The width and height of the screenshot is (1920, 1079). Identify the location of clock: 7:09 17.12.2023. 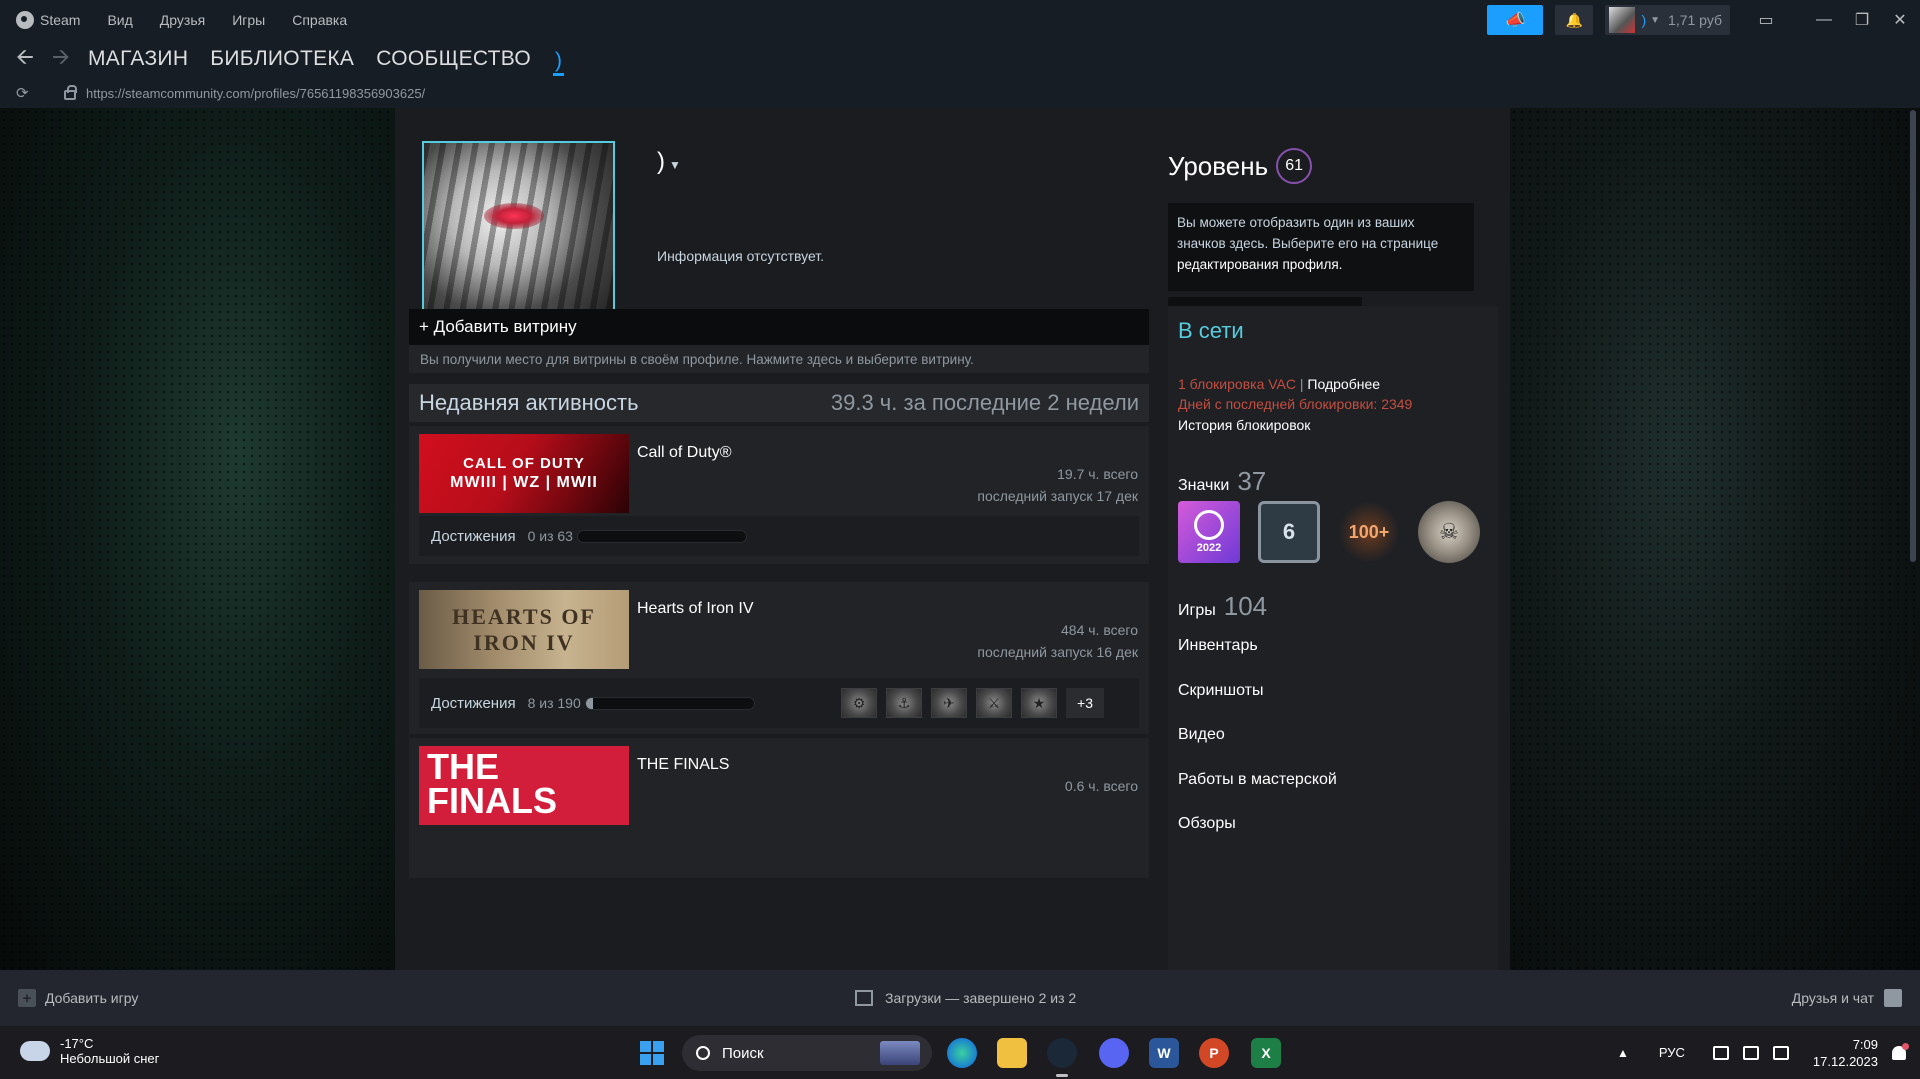
(1845, 1053).